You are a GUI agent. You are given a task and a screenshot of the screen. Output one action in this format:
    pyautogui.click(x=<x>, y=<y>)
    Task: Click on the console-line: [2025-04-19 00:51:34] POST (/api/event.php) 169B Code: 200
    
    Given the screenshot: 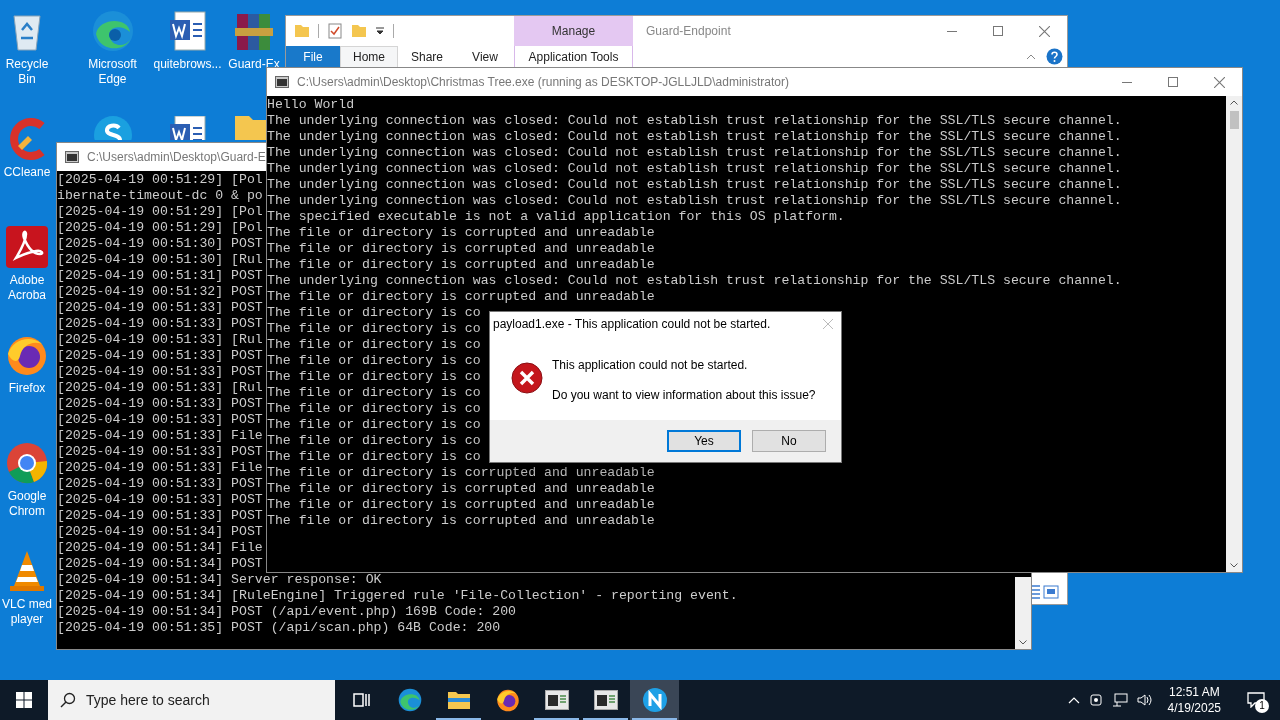 What is the action you would take?
    pyautogui.click(x=286, y=612)
    